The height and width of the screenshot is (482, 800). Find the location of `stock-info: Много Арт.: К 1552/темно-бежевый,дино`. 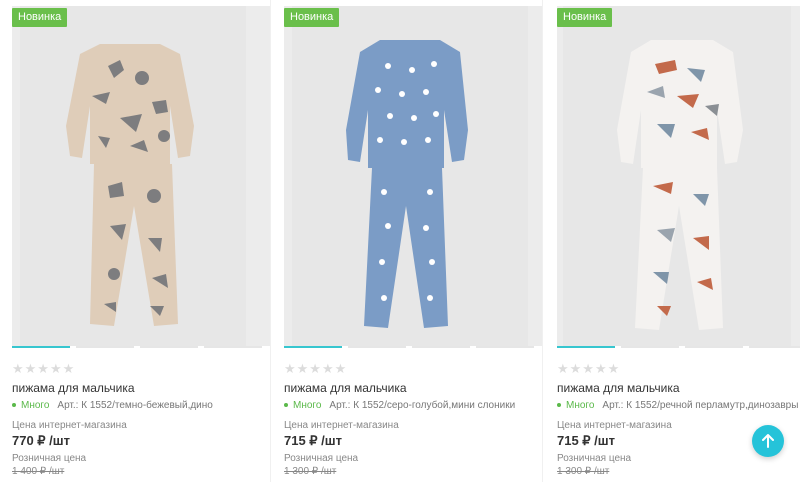

stock-info: Много Арт.: К 1552/темно-бежевый,дино is located at coordinates (112, 405).